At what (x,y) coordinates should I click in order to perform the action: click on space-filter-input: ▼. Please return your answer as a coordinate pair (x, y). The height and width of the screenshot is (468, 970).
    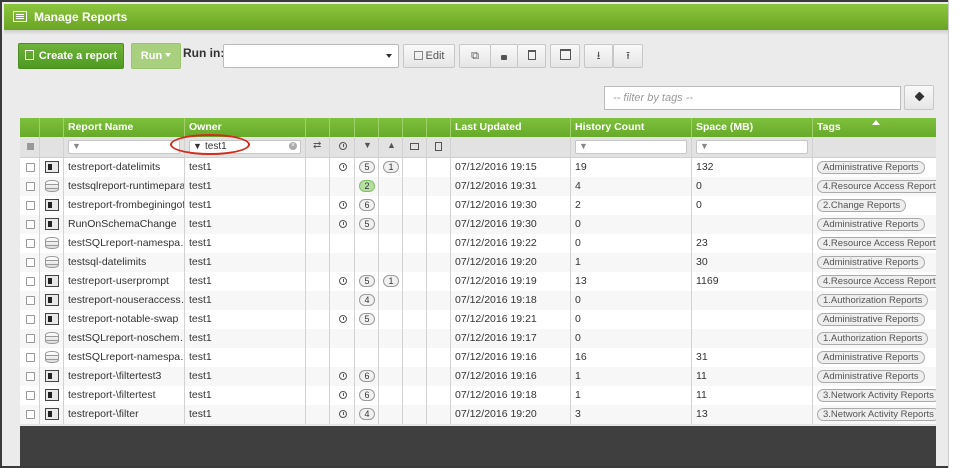
    Looking at the image, I should click on (752, 147).